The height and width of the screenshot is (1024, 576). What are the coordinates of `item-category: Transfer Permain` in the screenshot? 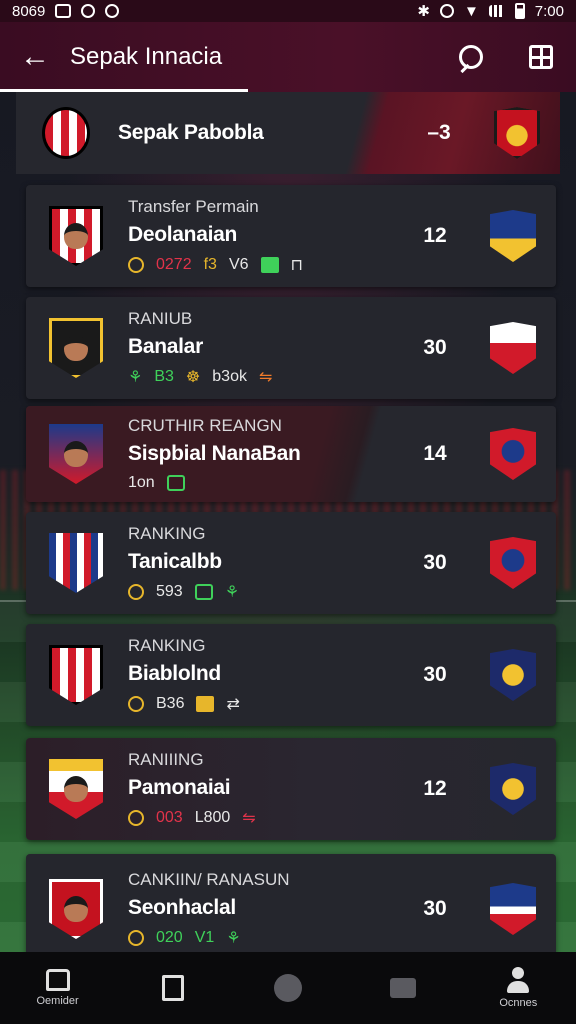 It's located at (193, 206).